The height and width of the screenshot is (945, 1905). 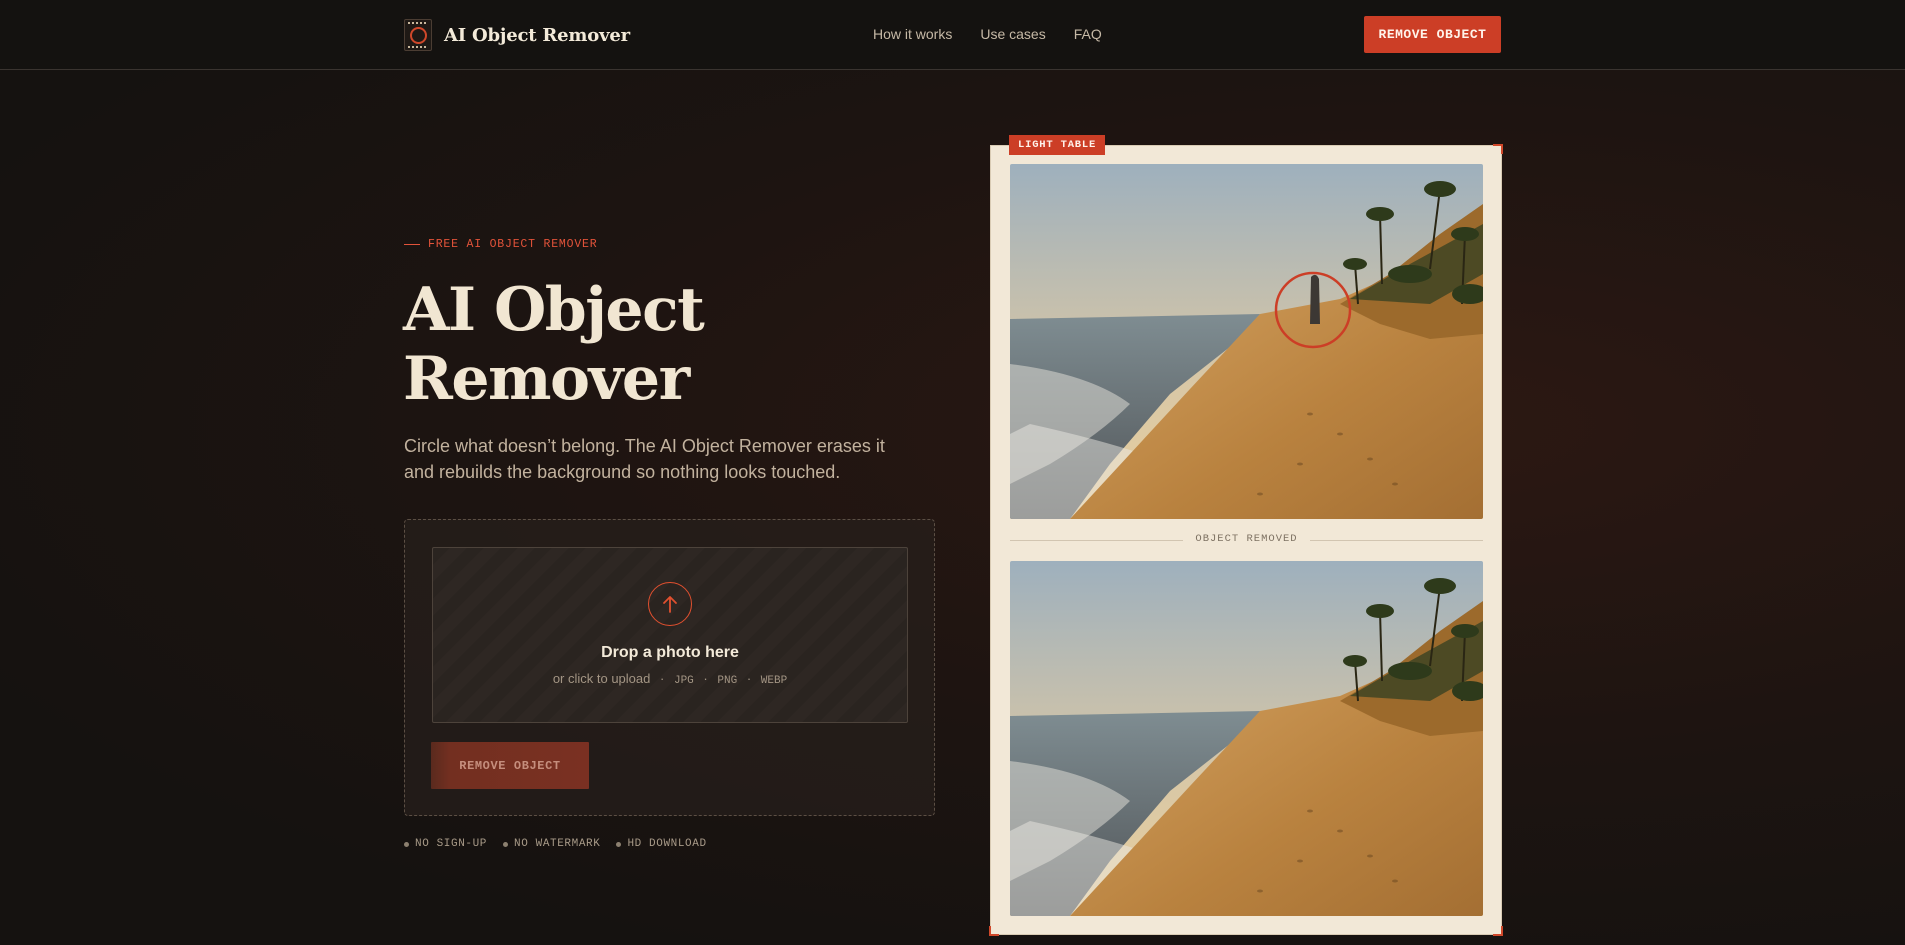 I want to click on perk-label: NO WATERMARK, so click(x=557, y=844).